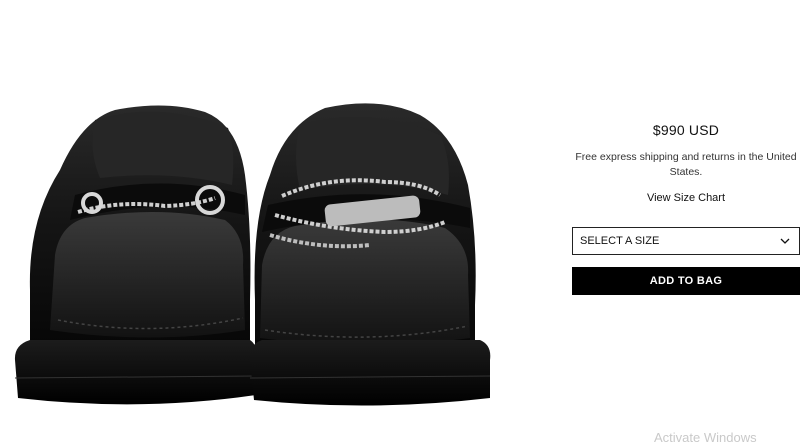 Image resolution: width=808 pixels, height=445 pixels. What do you see at coordinates (705, 437) in the screenshot?
I see `windows-activation-watermark: Activate Windows` at bounding box center [705, 437].